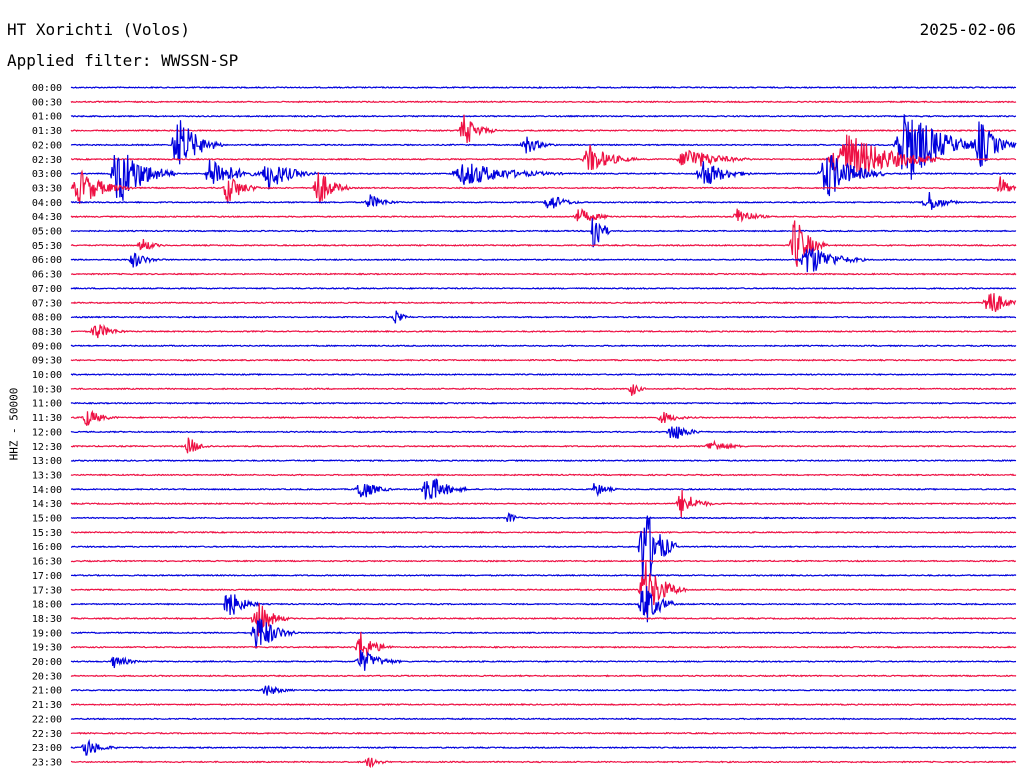  Describe the element at coordinates (47, 246) in the screenshot. I see `time-tick-label: 05:30` at that location.